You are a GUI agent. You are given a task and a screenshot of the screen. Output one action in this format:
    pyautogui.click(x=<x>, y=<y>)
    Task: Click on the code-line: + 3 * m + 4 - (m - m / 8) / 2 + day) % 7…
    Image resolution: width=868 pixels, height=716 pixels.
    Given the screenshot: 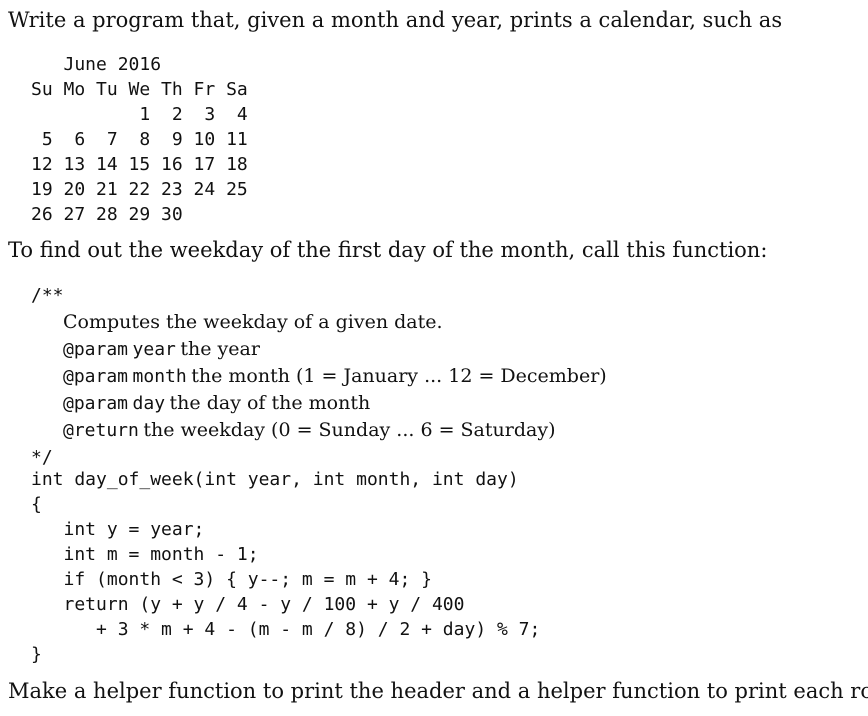 What is the action you would take?
    pyautogui.click(x=286, y=629)
    